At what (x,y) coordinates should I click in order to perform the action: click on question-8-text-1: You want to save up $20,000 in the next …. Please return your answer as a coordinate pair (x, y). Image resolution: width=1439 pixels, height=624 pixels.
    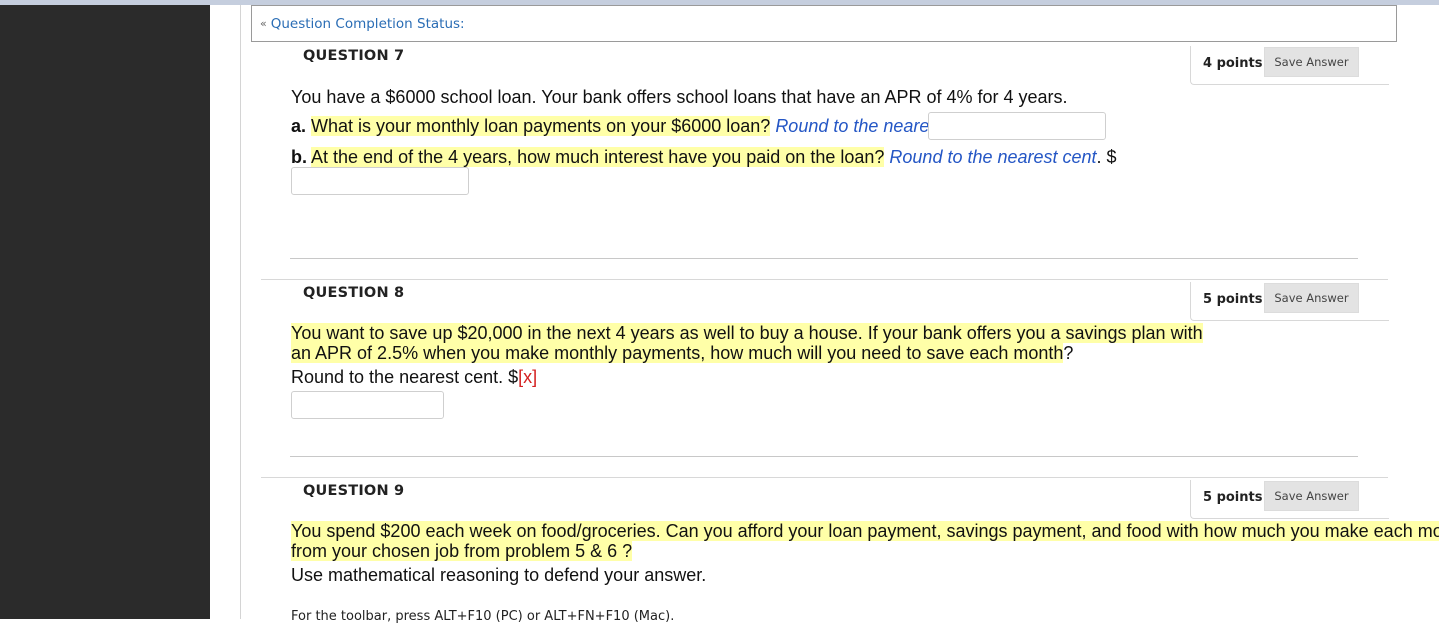
    Looking at the image, I should click on (747, 333).